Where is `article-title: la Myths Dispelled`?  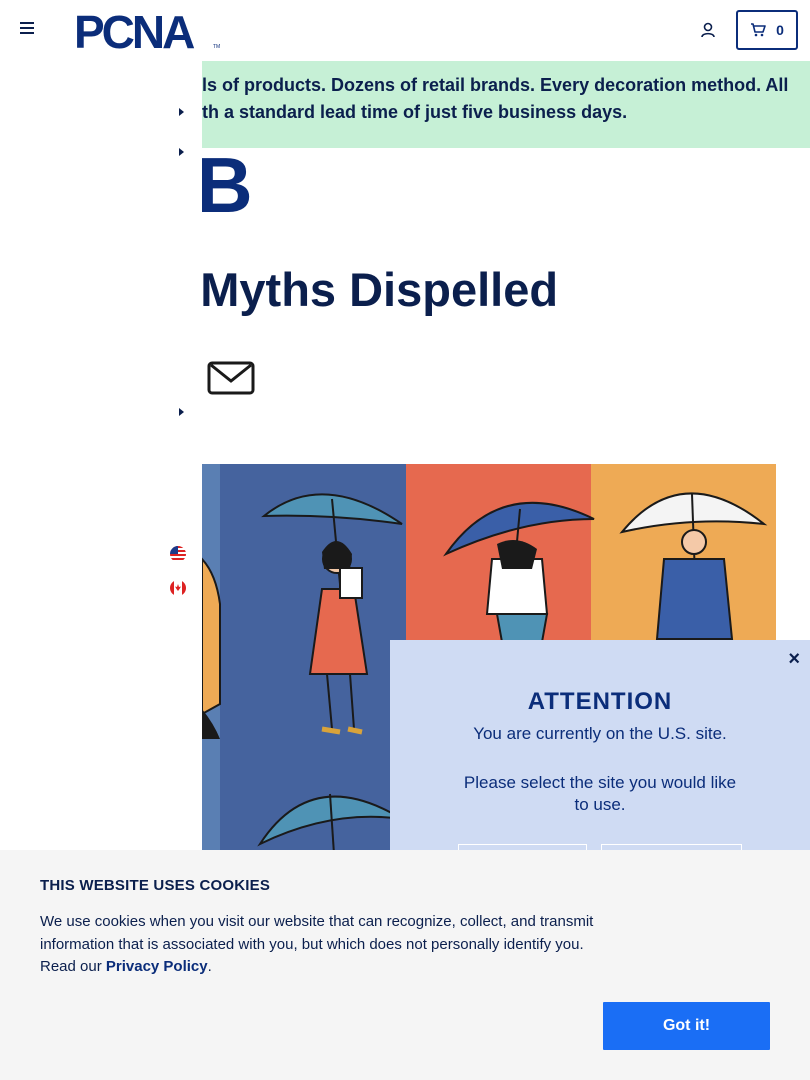 article-title: la Myths Dispelled is located at coordinates (380, 289).